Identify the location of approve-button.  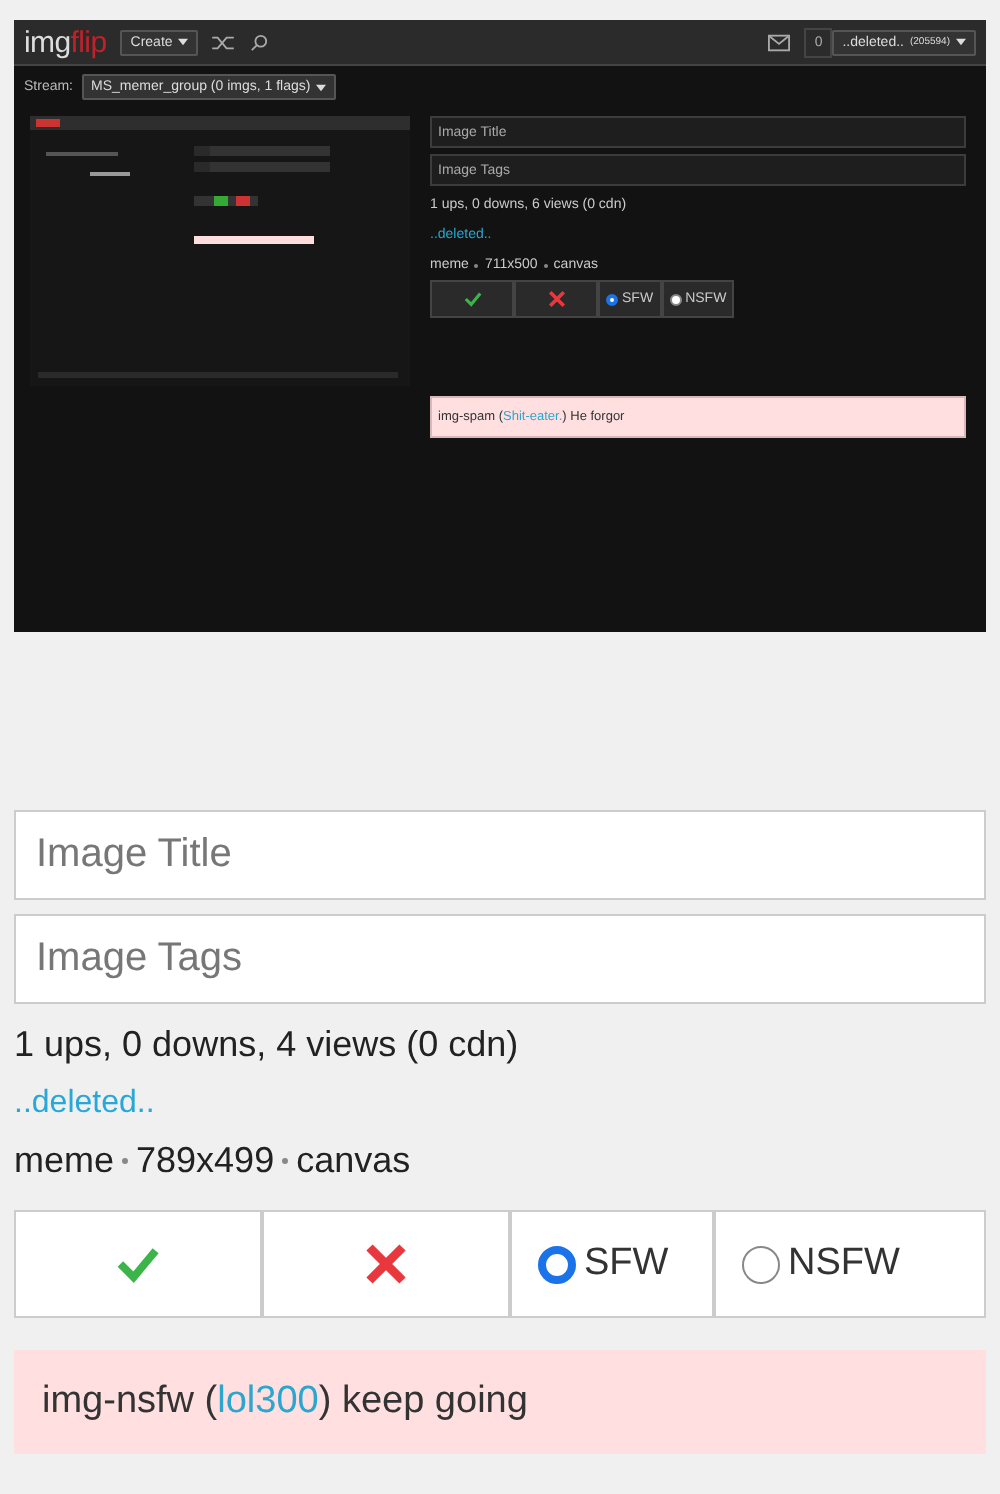
(472, 299).